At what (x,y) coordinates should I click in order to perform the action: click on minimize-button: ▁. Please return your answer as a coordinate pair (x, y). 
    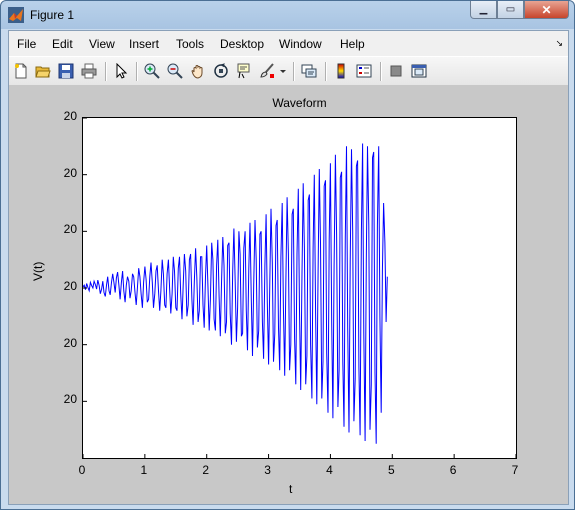
    Looking at the image, I should click on (483, 10).